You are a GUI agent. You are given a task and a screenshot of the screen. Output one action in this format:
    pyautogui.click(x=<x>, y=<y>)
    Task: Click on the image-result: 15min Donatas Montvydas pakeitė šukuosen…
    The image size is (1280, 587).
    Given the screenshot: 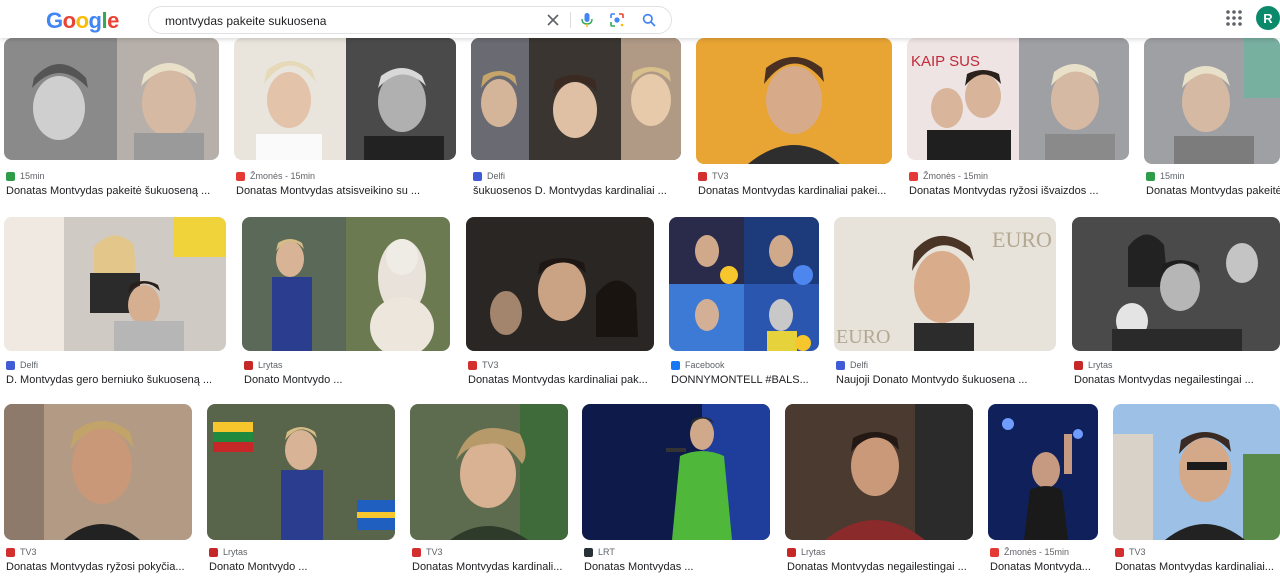 What is the action you would take?
    pyautogui.click(x=111, y=120)
    